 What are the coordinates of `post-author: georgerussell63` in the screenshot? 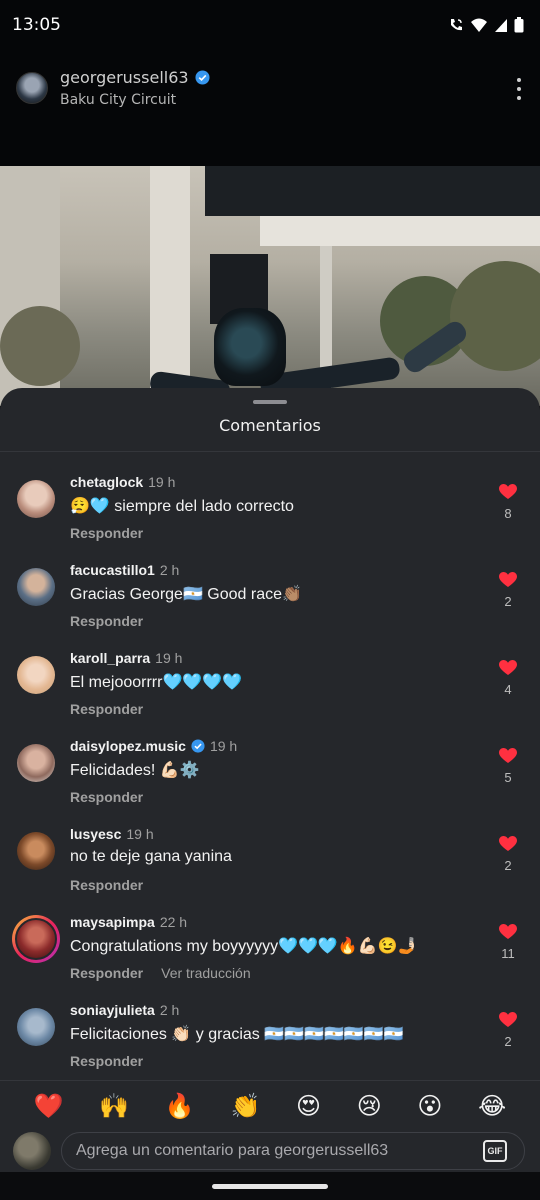 It's located at (135, 77).